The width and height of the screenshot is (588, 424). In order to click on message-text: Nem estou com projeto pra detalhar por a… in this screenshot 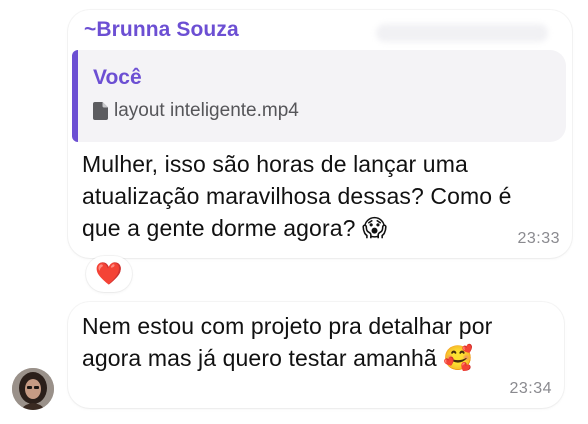, I will do `click(322, 342)`.